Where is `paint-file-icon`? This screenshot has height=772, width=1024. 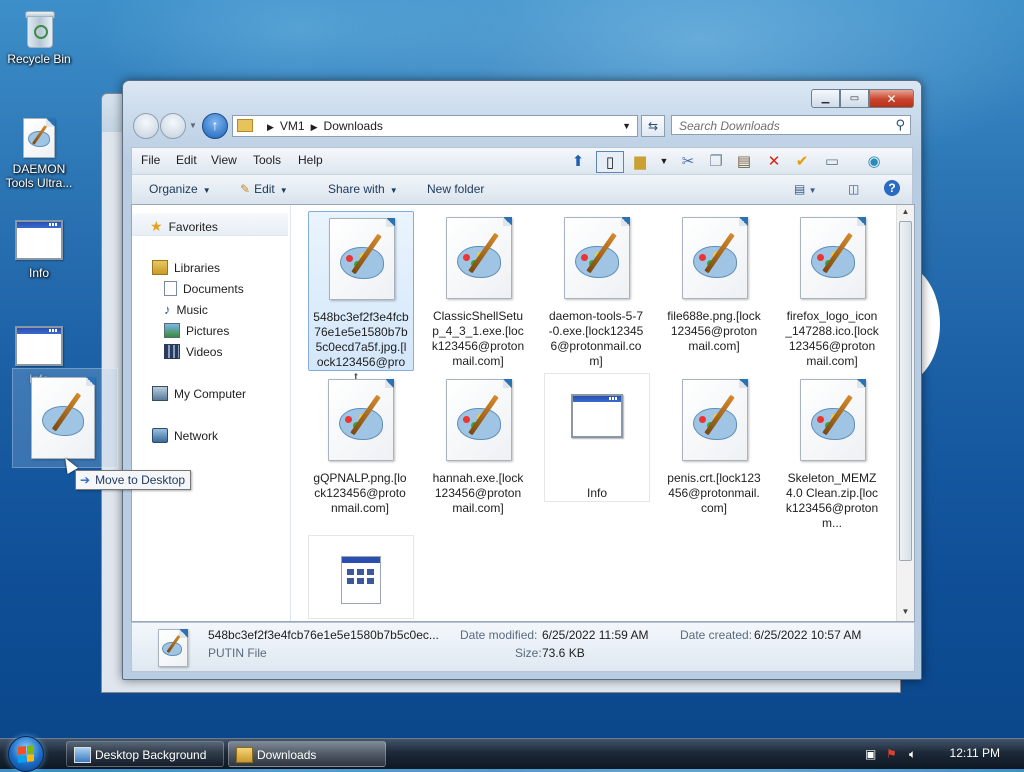 paint-file-icon is located at coordinates (173, 648).